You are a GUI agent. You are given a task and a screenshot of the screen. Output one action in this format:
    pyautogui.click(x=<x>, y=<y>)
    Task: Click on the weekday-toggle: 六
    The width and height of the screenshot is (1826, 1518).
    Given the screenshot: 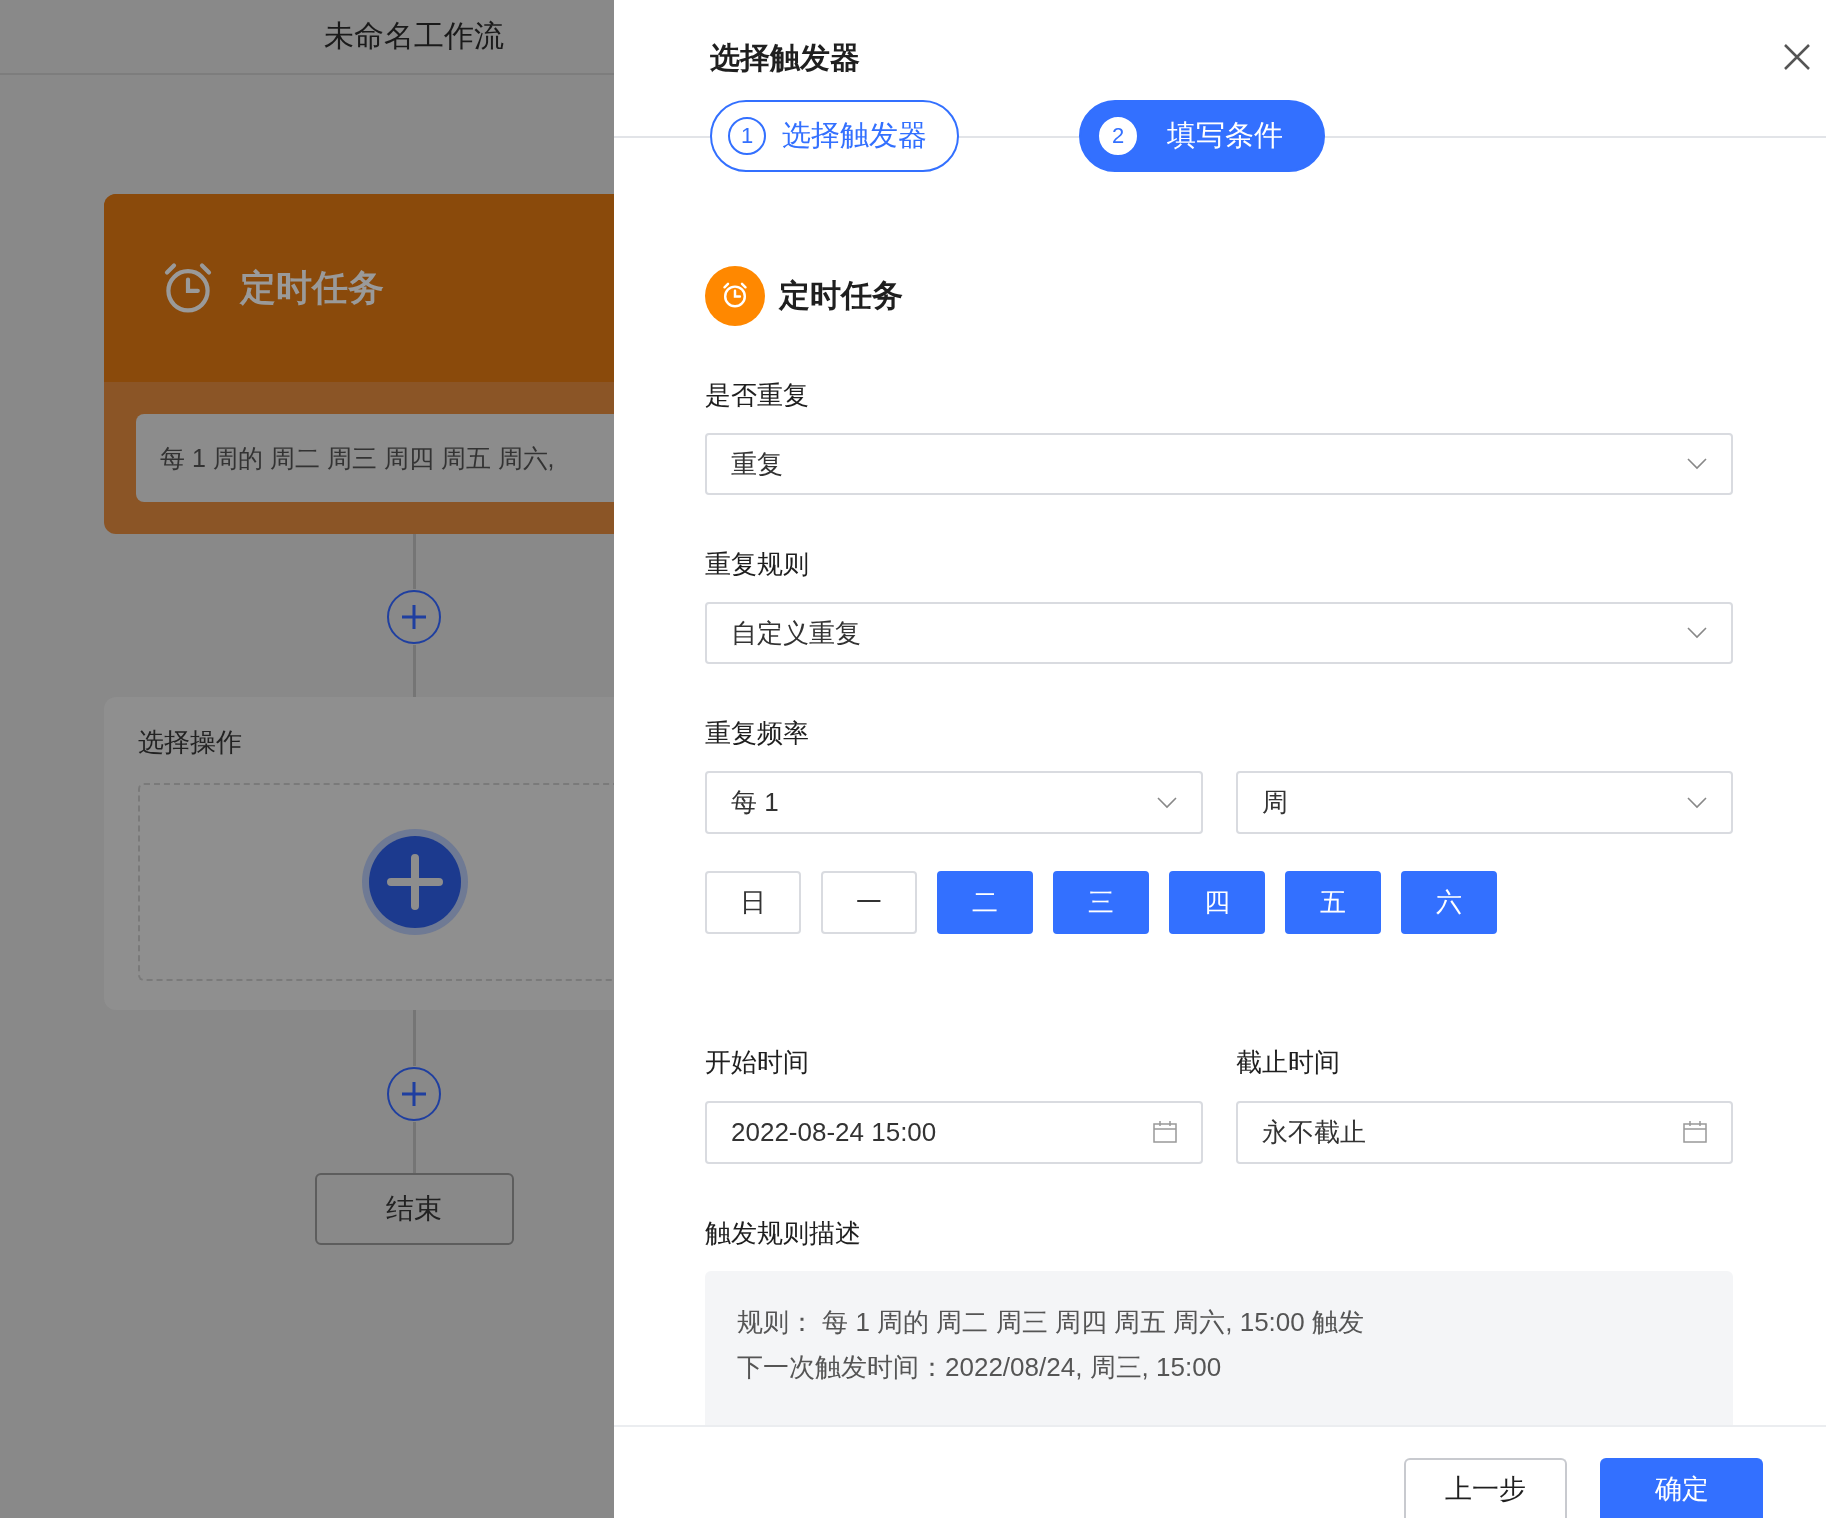 What is the action you would take?
    pyautogui.click(x=1449, y=903)
    